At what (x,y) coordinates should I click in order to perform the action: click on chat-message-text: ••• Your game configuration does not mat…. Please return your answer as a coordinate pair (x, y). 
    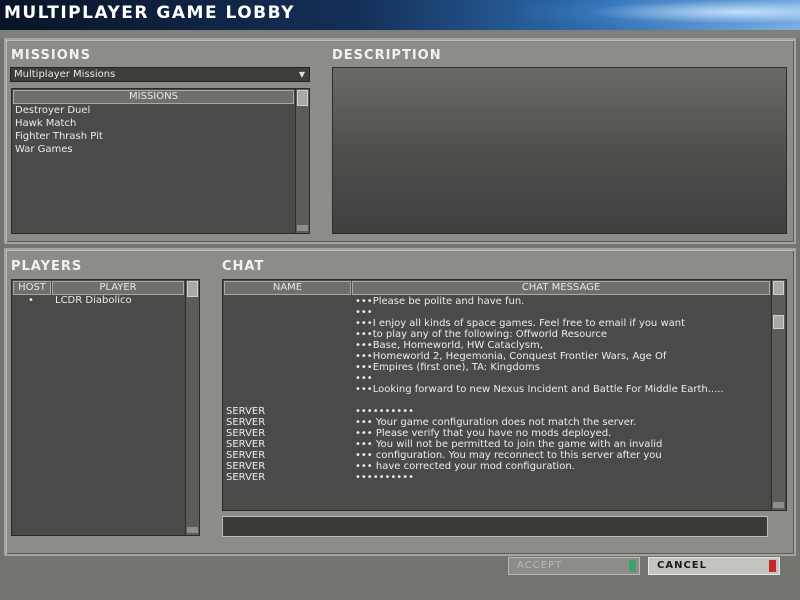
    Looking at the image, I should click on (496, 422).